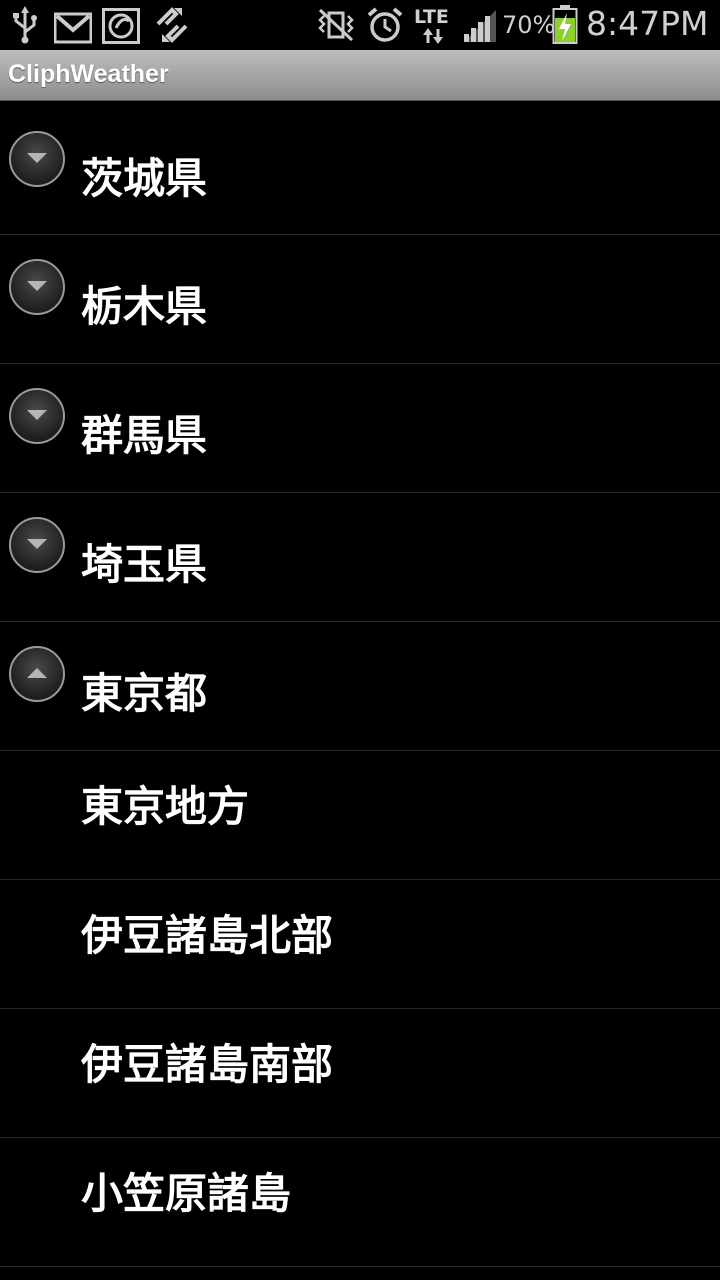 The height and width of the screenshot is (1280, 720). What do you see at coordinates (186, 1193) in the screenshot?
I see `child-label: 小笠原諸島` at bounding box center [186, 1193].